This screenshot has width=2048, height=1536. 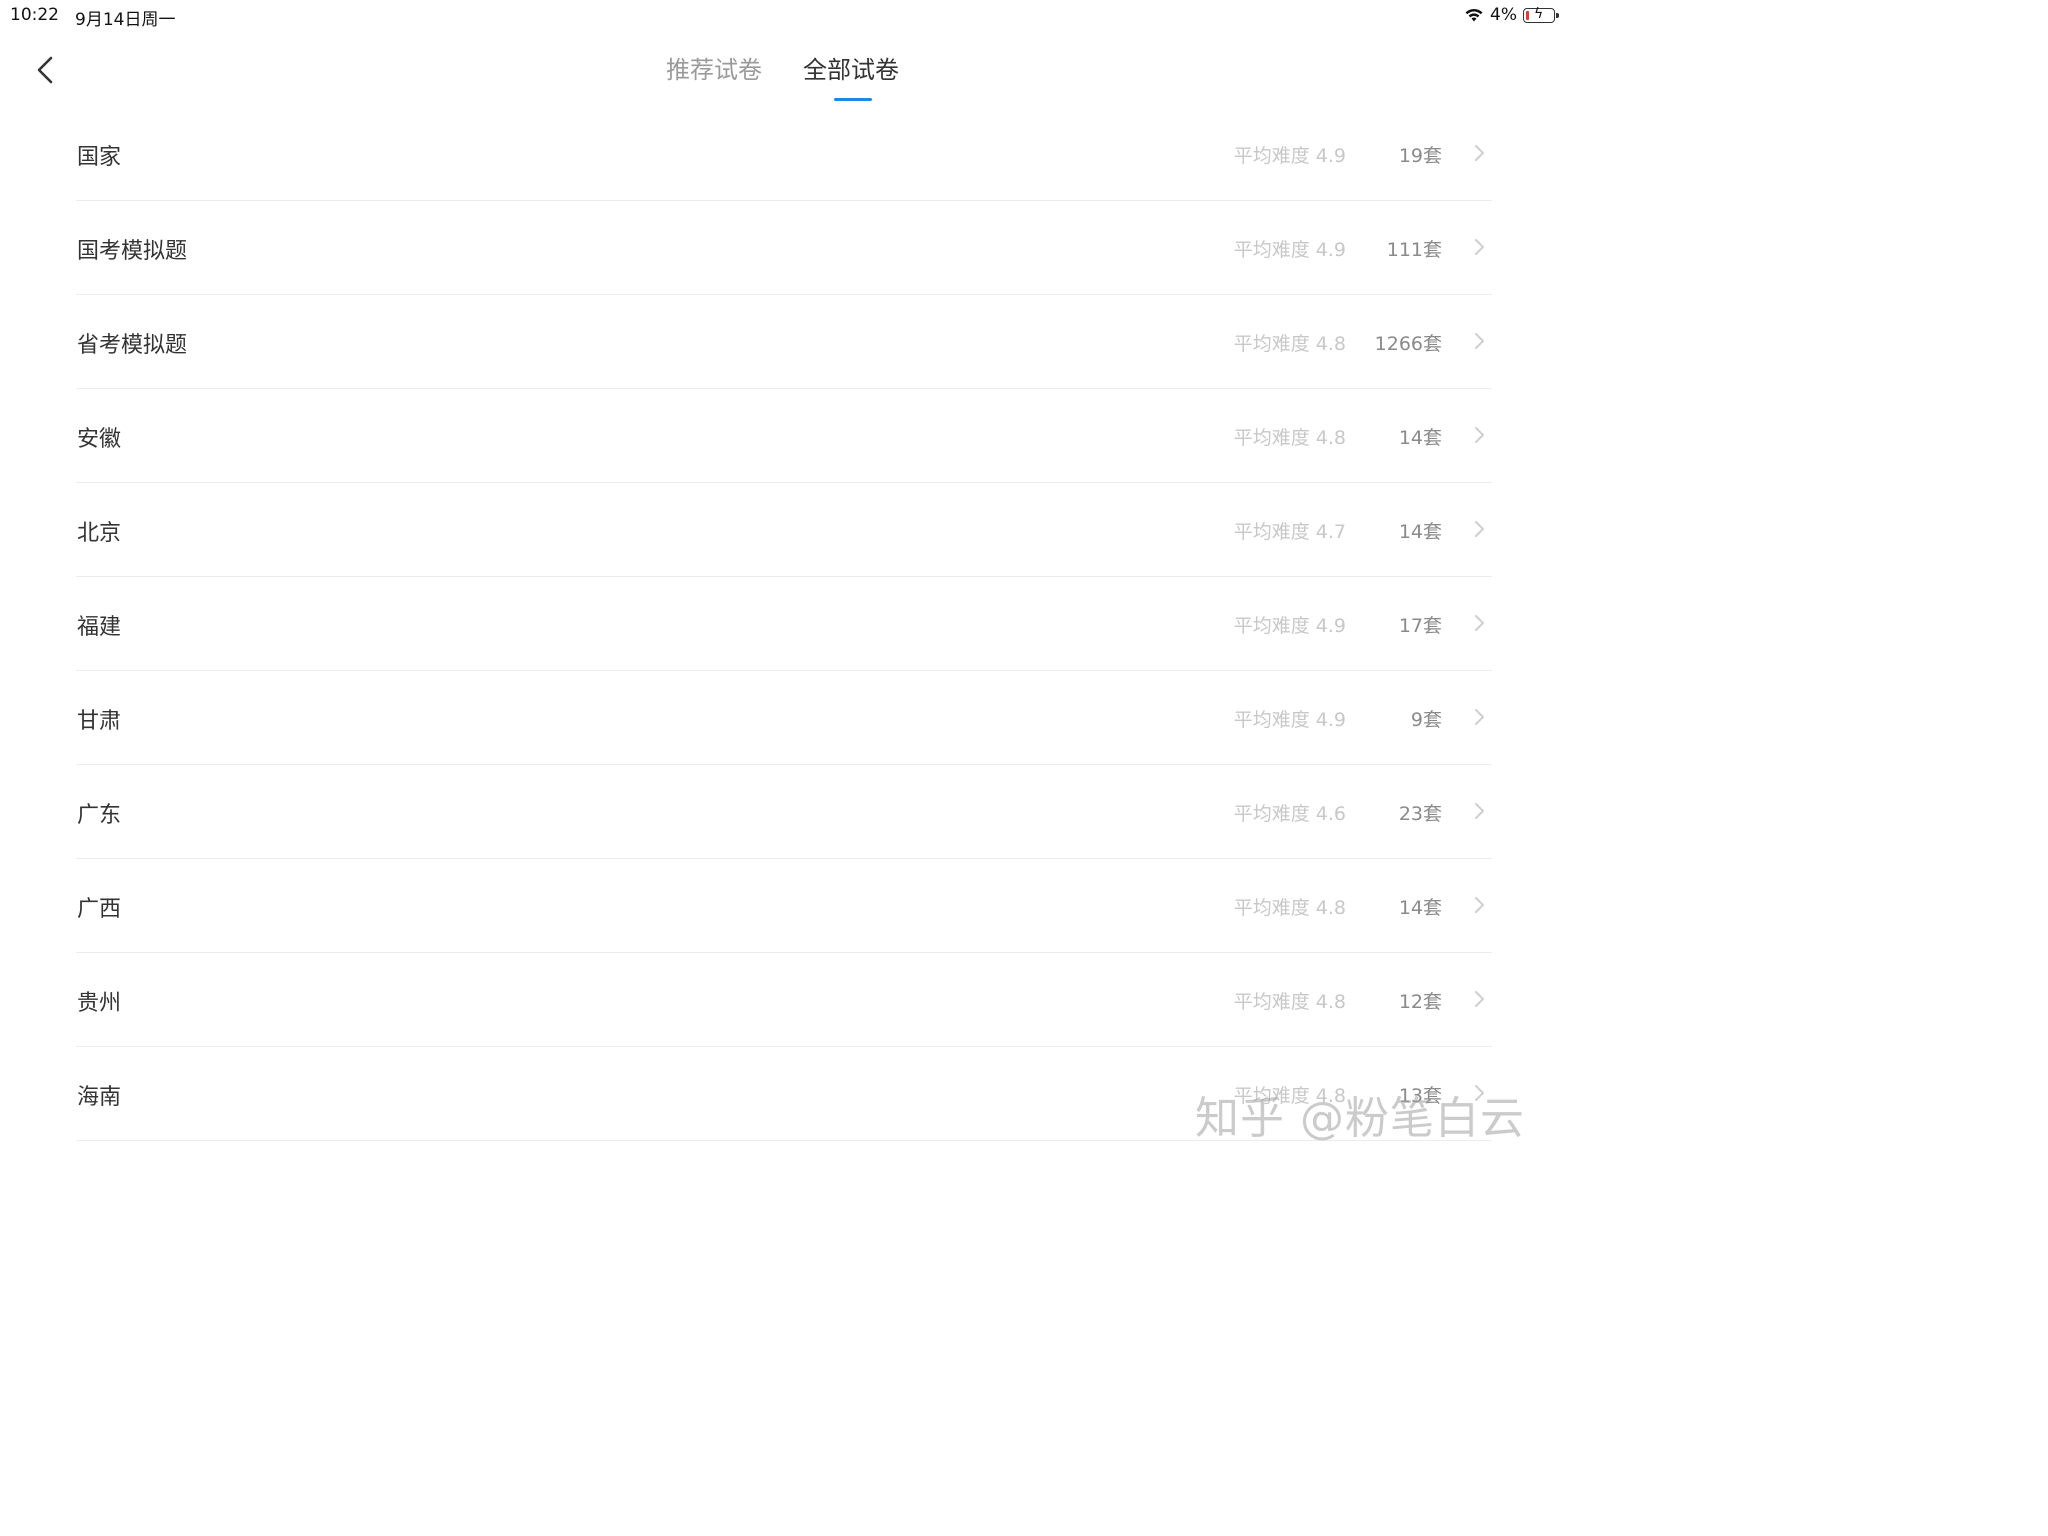 I want to click on list-item-count: 9套, so click(x=1426, y=720).